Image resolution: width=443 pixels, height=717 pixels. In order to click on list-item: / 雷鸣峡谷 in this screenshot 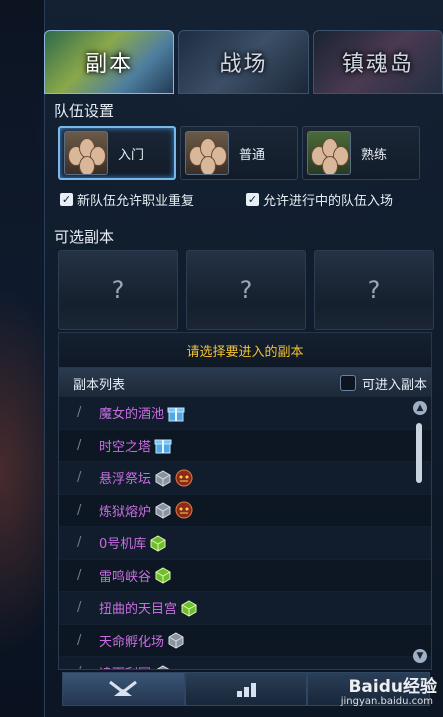, I will do `click(245, 576)`.